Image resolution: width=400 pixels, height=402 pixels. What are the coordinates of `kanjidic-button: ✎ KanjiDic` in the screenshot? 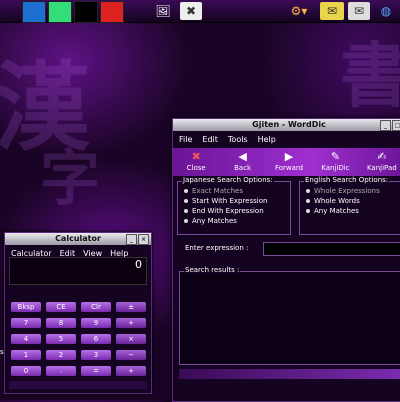 It's located at (335, 160).